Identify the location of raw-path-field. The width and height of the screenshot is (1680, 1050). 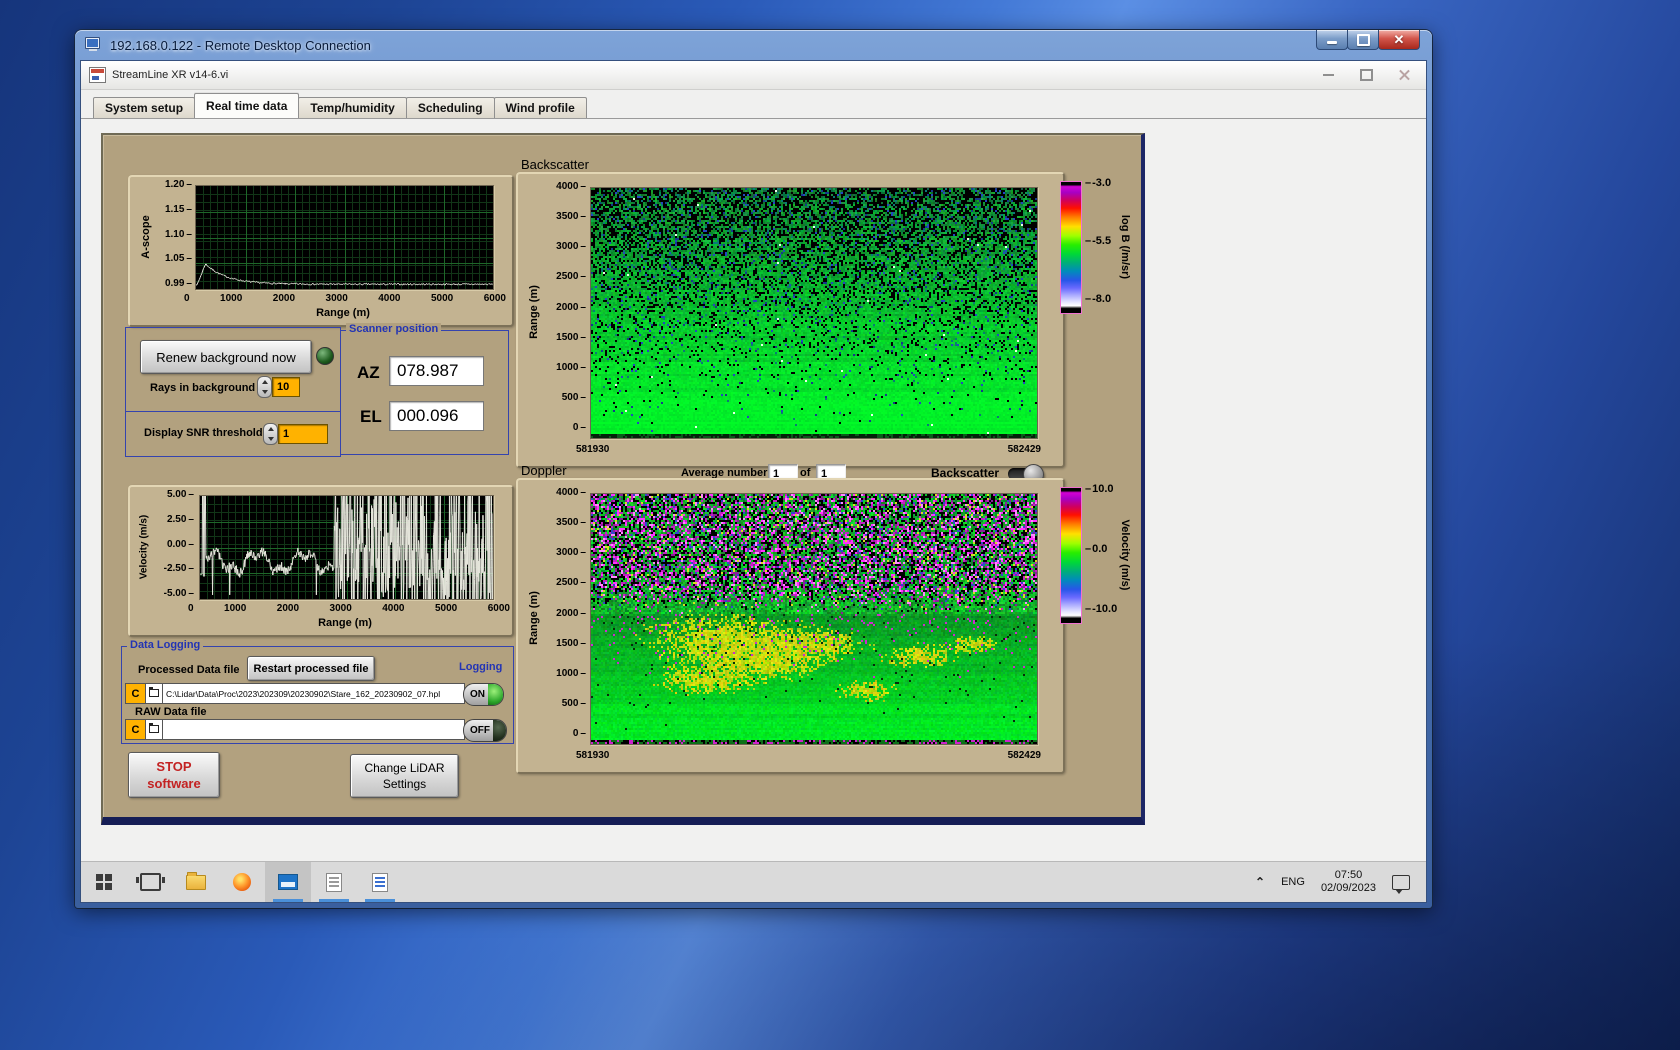
(314, 729).